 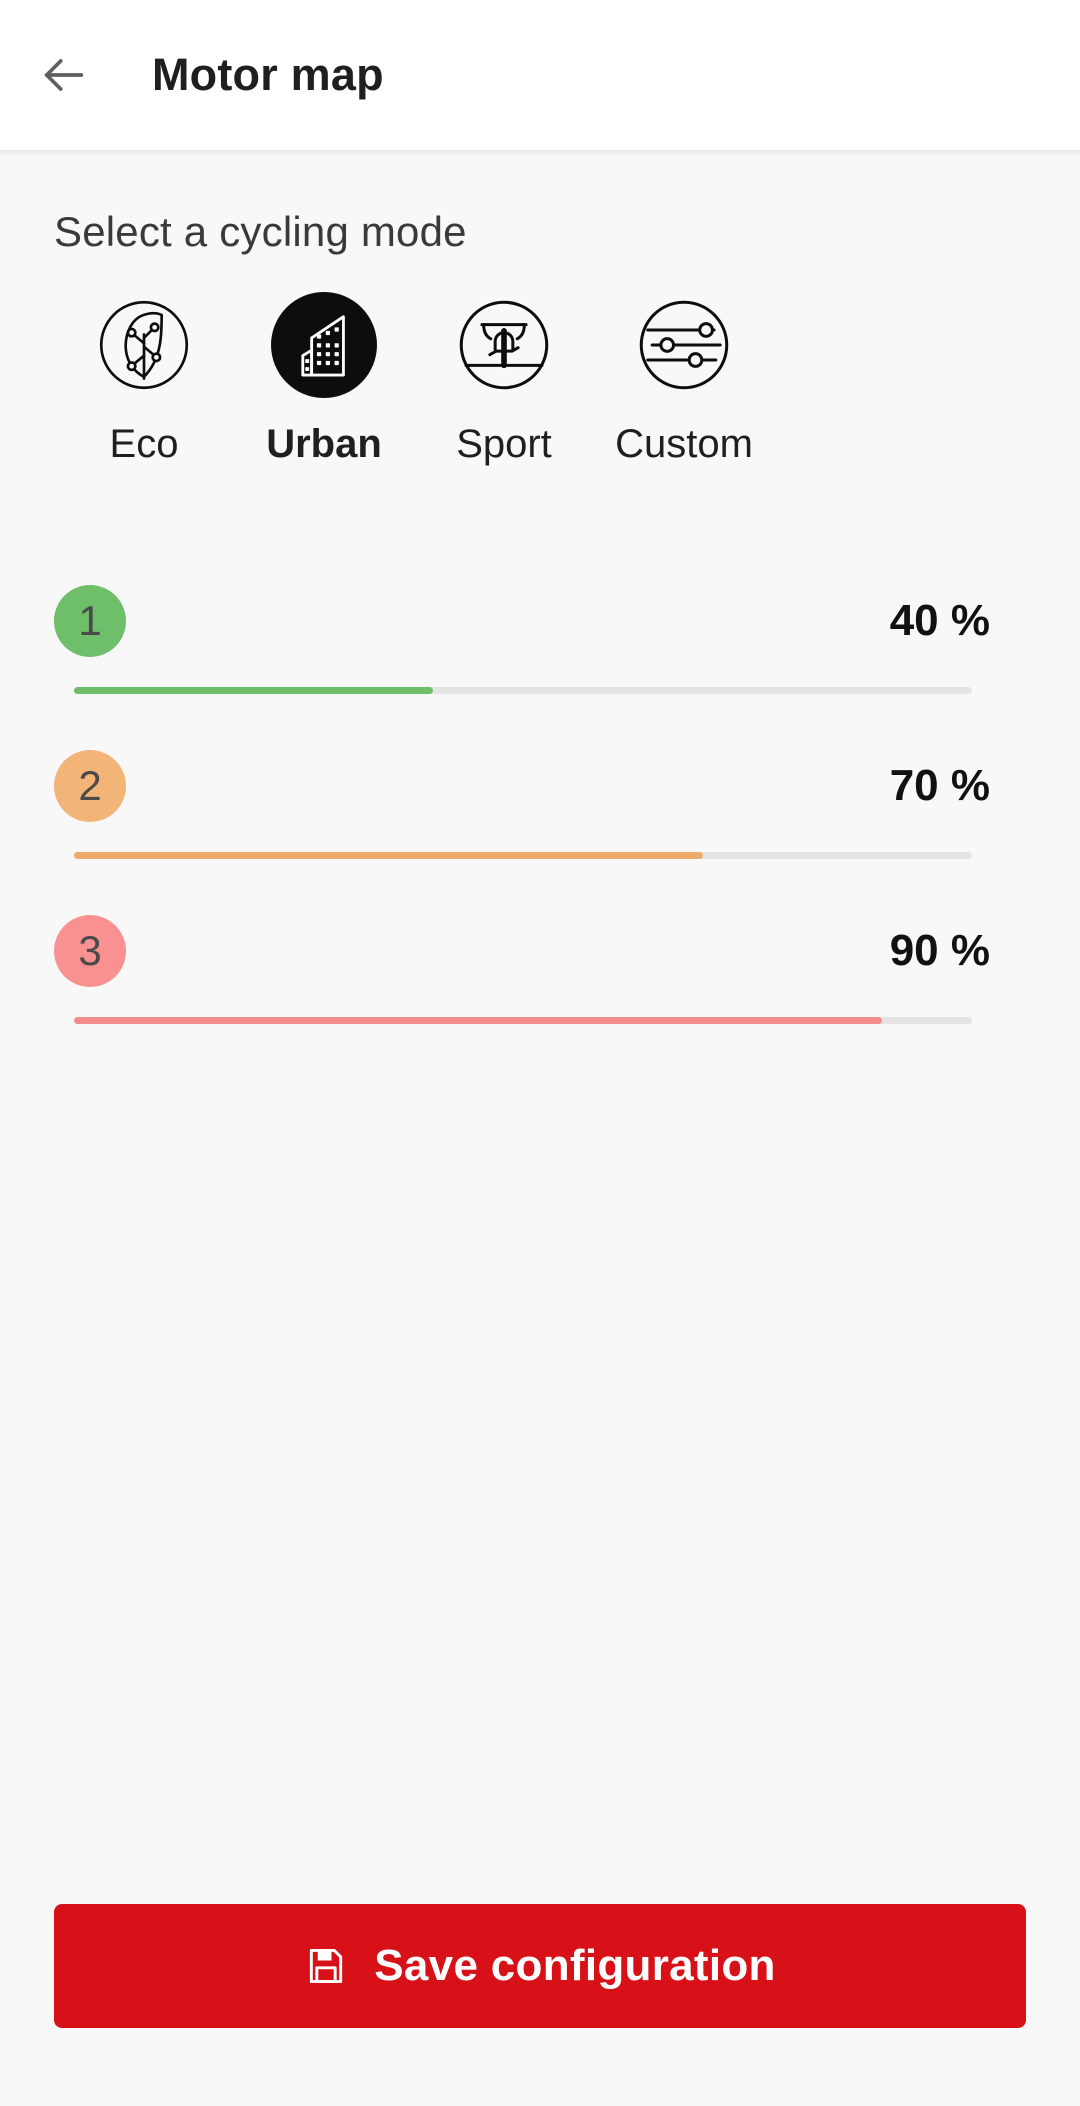 I want to click on level-badge-1: 1, so click(x=90, y=621).